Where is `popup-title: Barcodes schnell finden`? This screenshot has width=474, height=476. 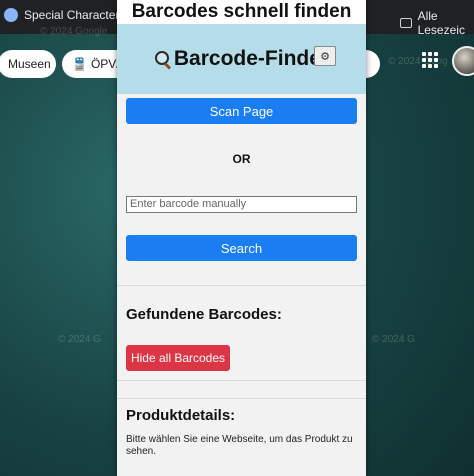 popup-title: Barcodes schnell finden is located at coordinates (241, 12).